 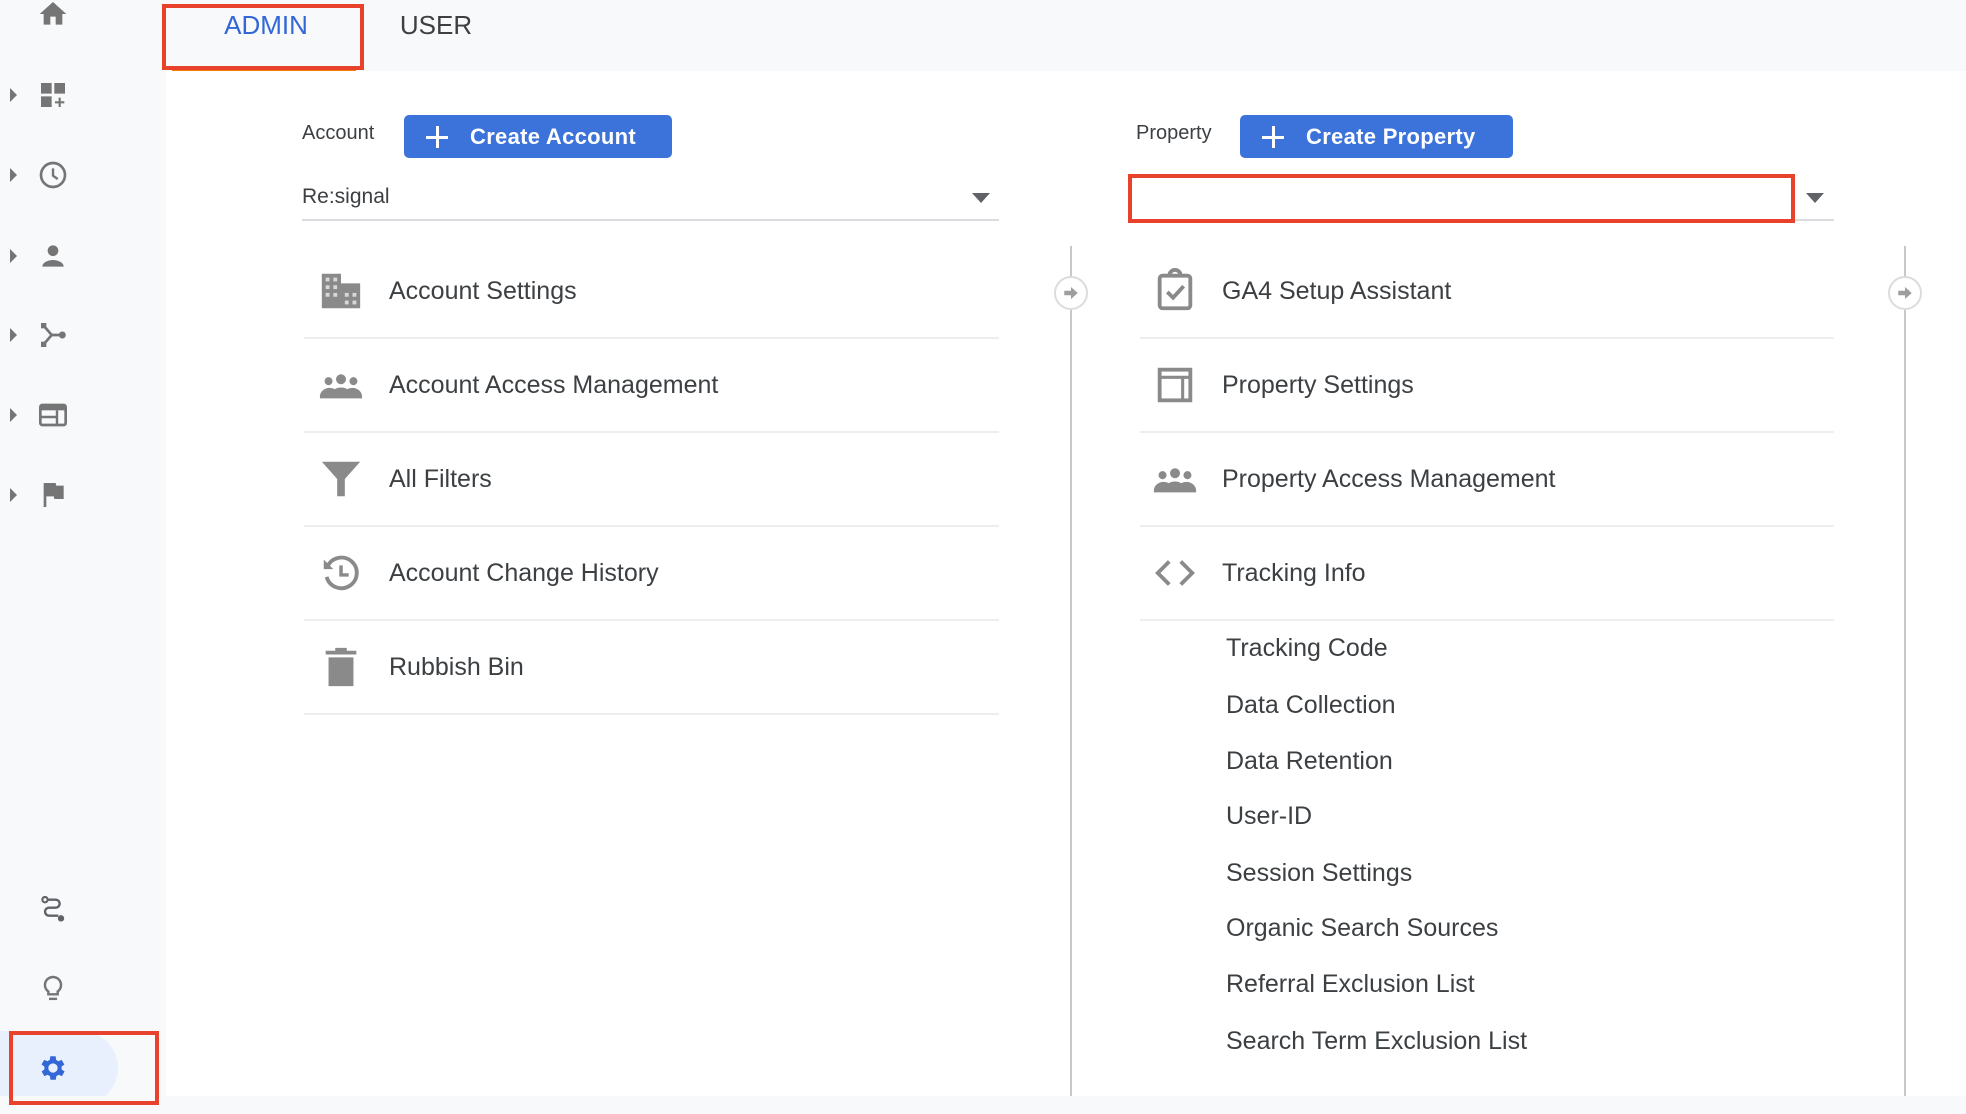 What do you see at coordinates (341, 291) in the screenshot?
I see `building-icon` at bounding box center [341, 291].